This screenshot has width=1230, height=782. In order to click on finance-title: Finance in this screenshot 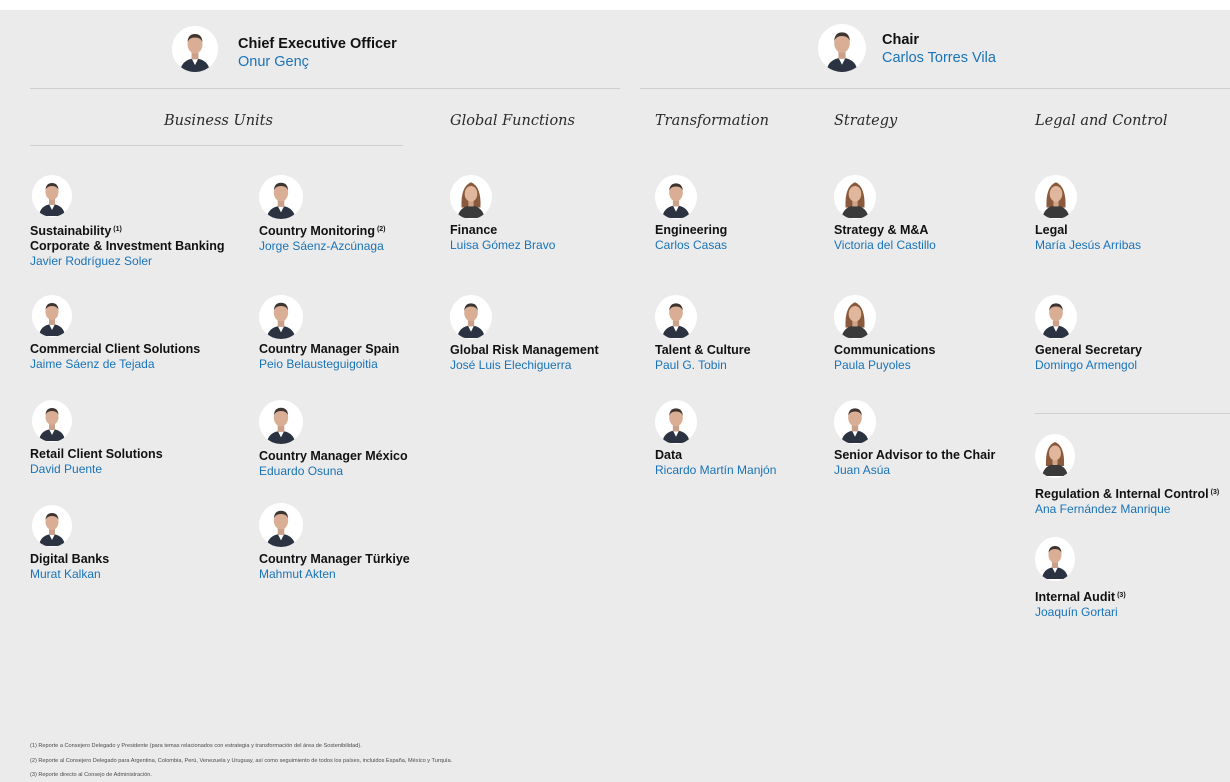, I will do `click(474, 230)`.